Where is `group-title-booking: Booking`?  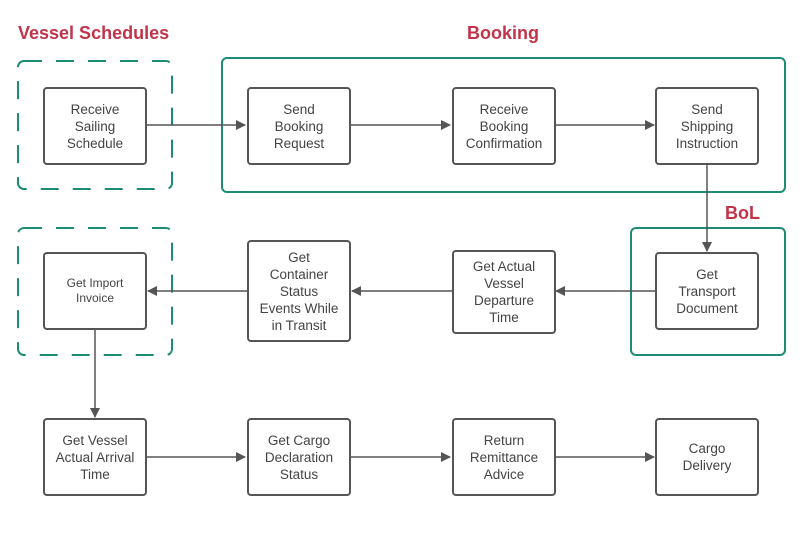
group-title-booking: Booking is located at coordinates (503, 33).